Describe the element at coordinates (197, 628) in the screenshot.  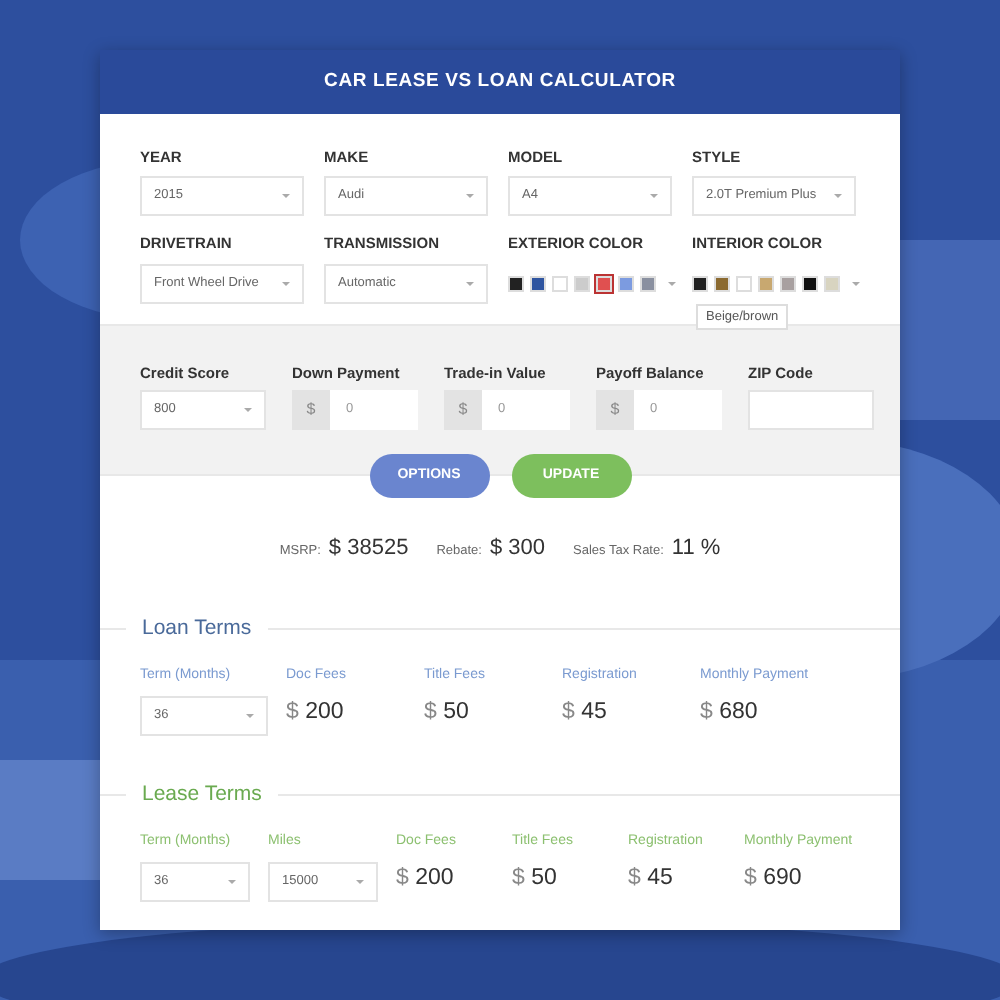
I see `section-title: Loan Terms` at that location.